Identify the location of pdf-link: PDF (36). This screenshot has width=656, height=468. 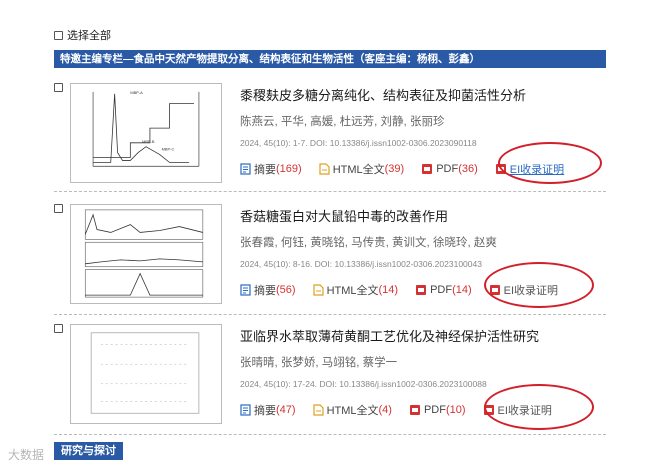
(449, 169).